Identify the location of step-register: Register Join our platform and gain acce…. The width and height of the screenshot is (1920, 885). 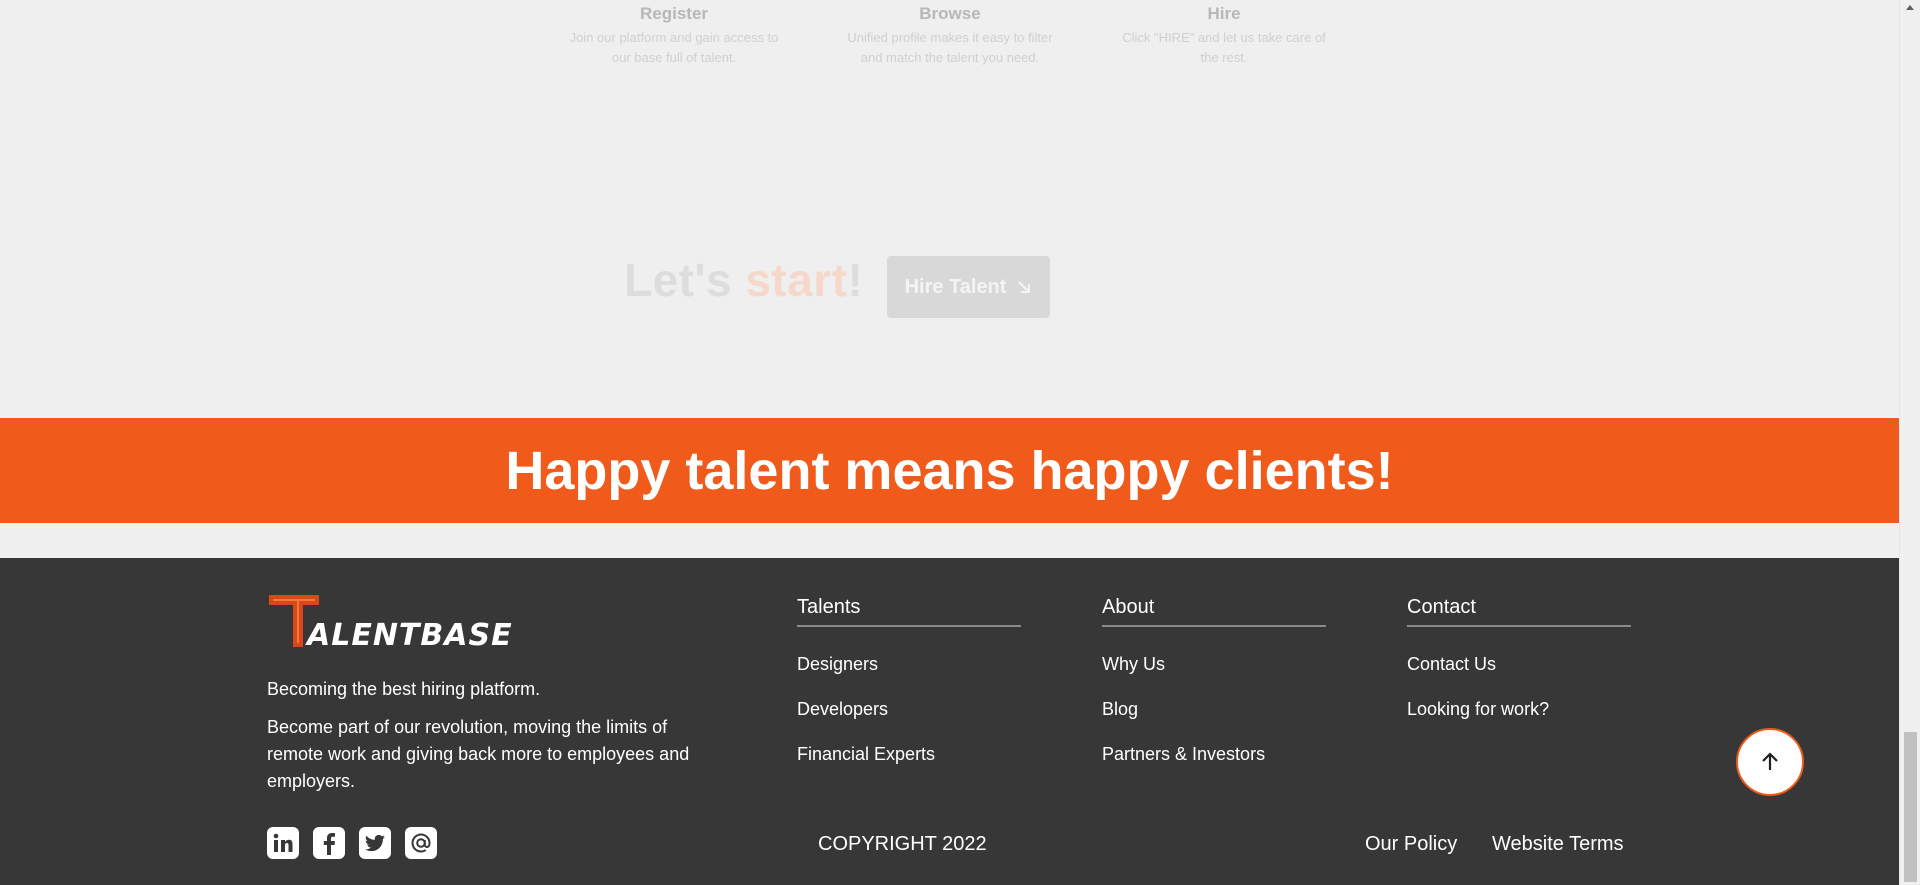
(674, 36).